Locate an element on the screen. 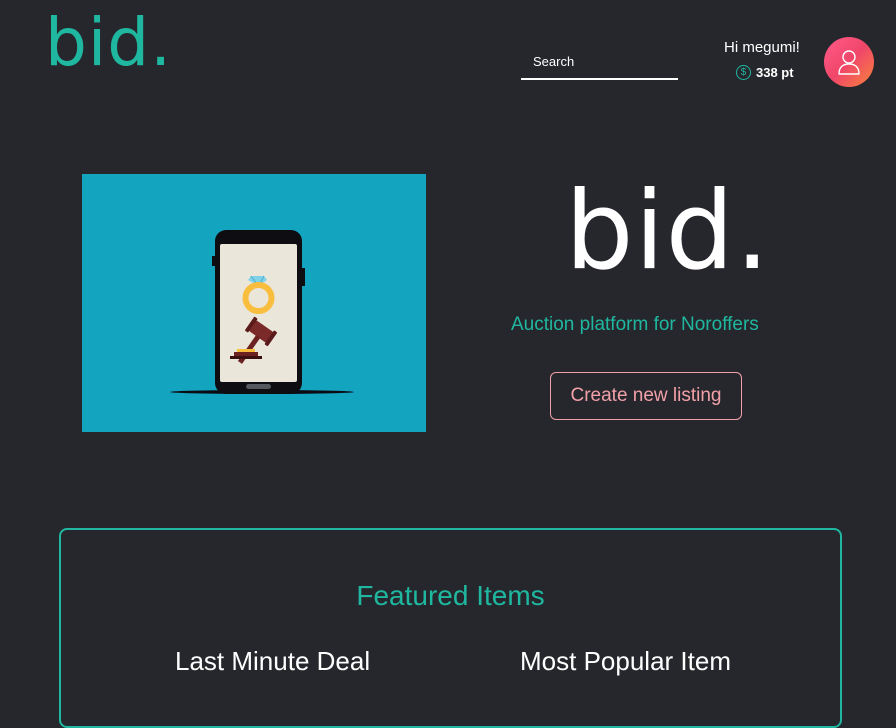 The image size is (896, 728). last-minute-deal-heading: Last Minute Deal is located at coordinates (273, 661).